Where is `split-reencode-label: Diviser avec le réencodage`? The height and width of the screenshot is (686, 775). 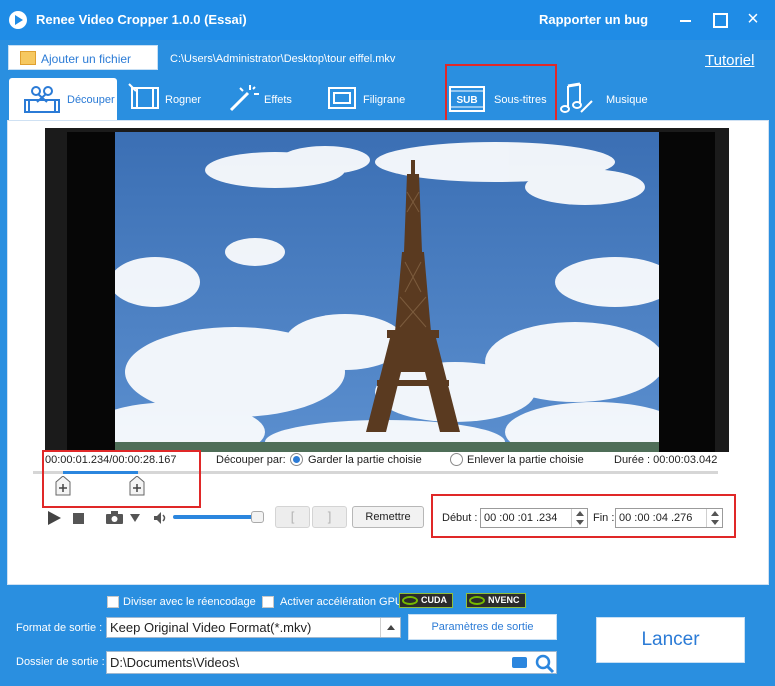 split-reencode-label: Diviser avec le réencodage is located at coordinates (189, 602).